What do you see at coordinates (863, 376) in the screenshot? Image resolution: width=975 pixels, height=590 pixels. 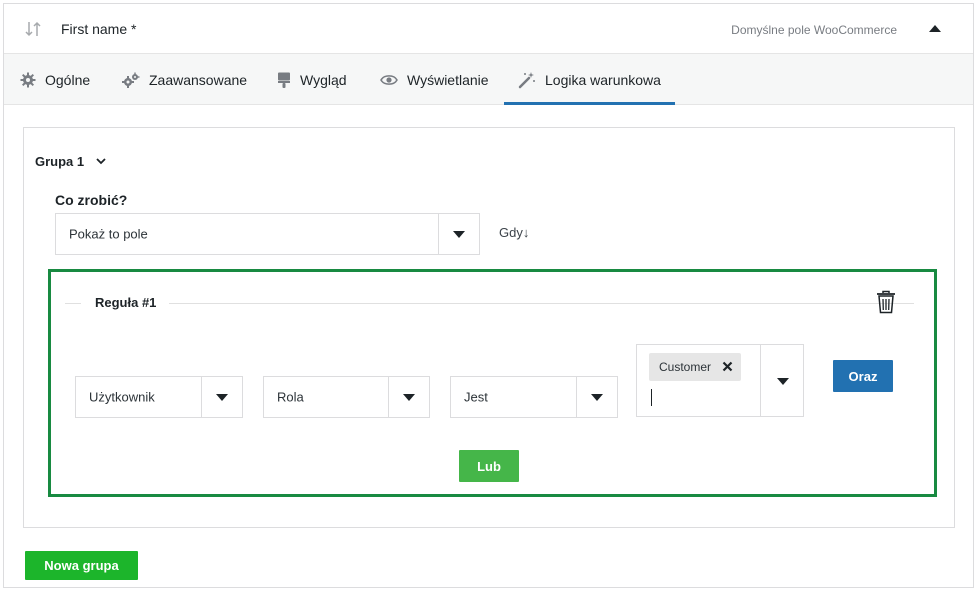 I see `and-button: Oraz` at bounding box center [863, 376].